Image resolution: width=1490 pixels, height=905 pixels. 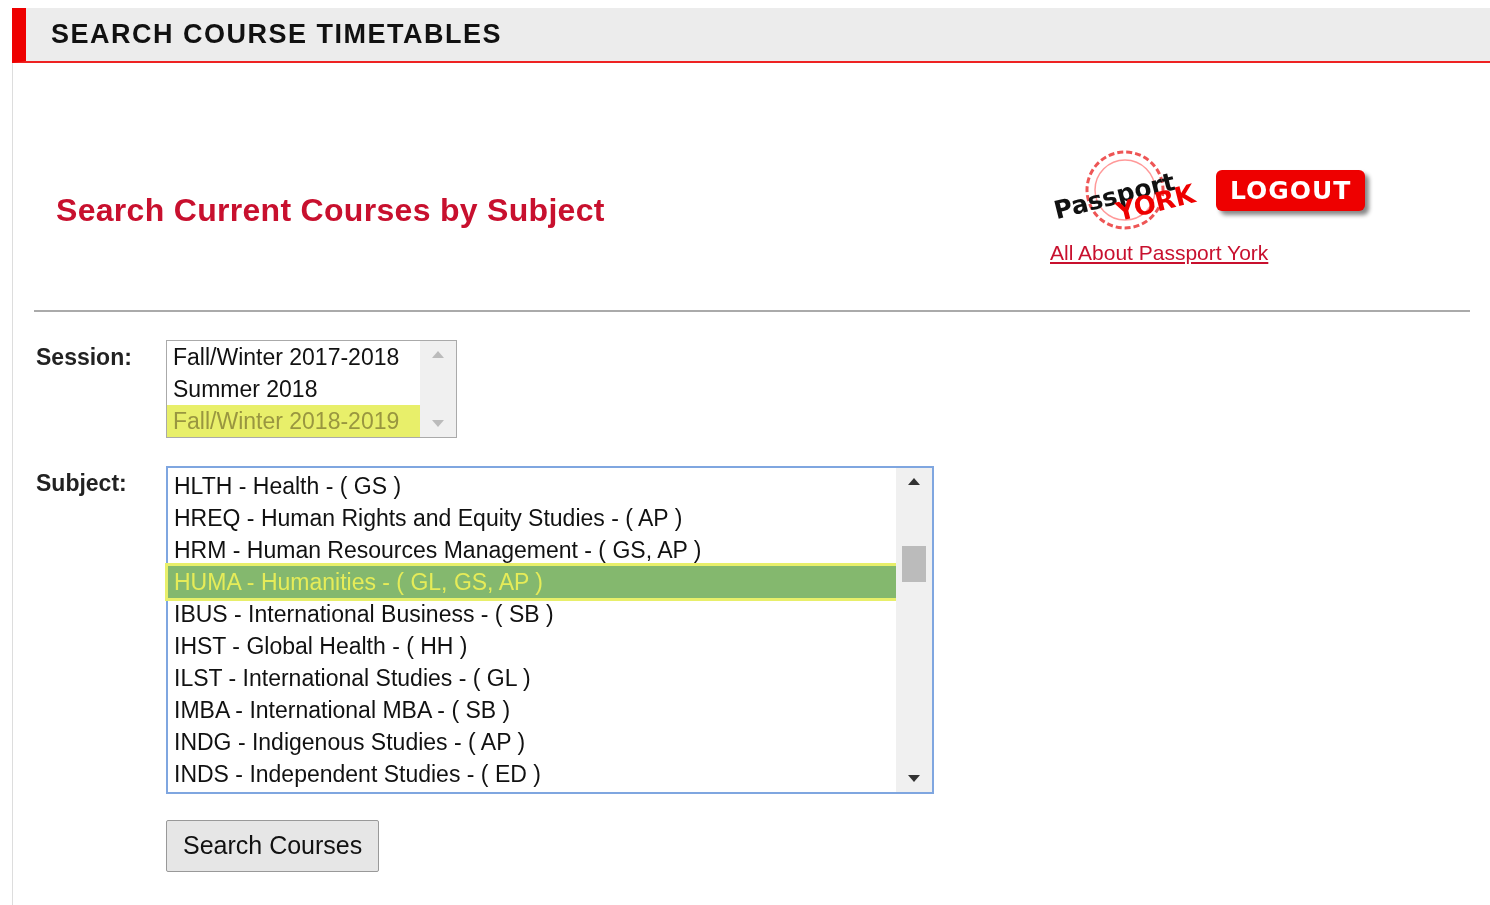 I want to click on page-heading: Search Current Courses by Subject, so click(x=330, y=210).